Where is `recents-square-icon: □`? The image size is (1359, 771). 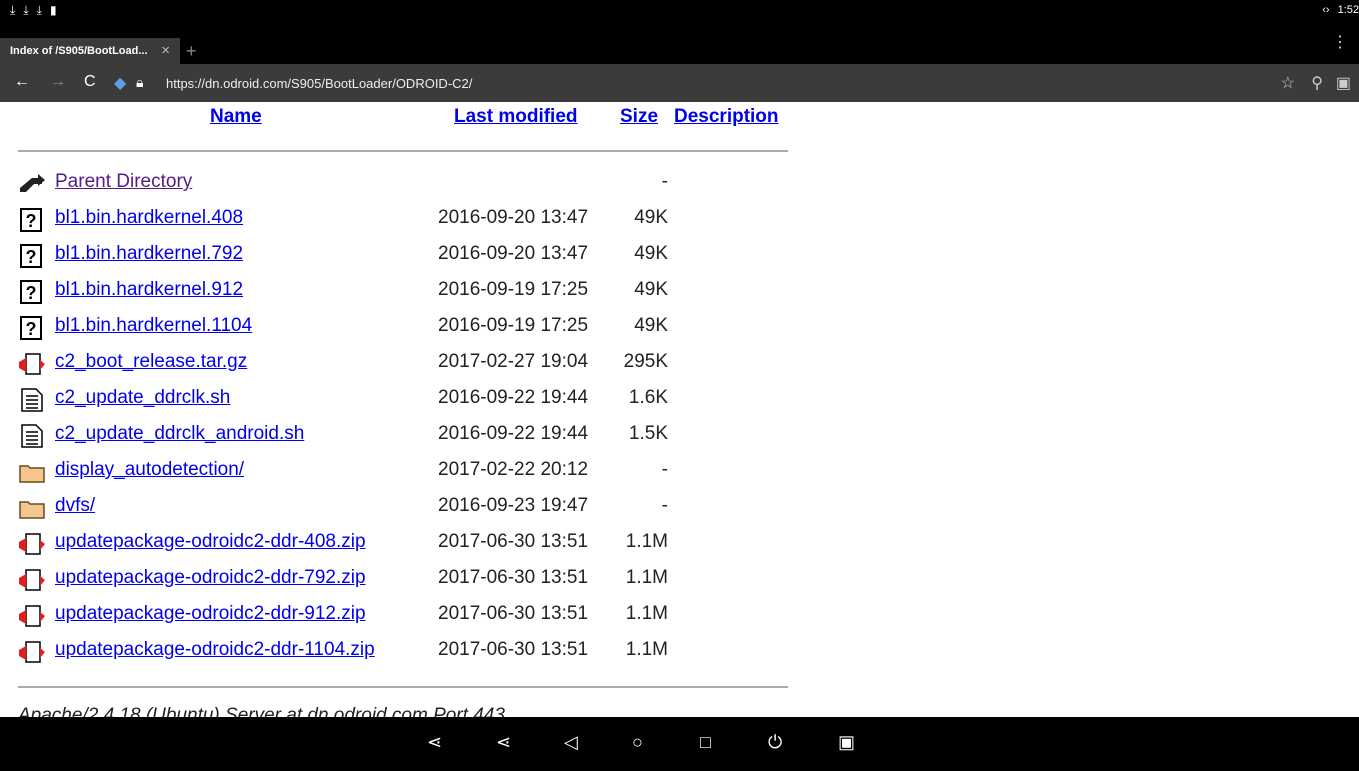
recents-square-icon: □ is located at coordinates (705, 742).